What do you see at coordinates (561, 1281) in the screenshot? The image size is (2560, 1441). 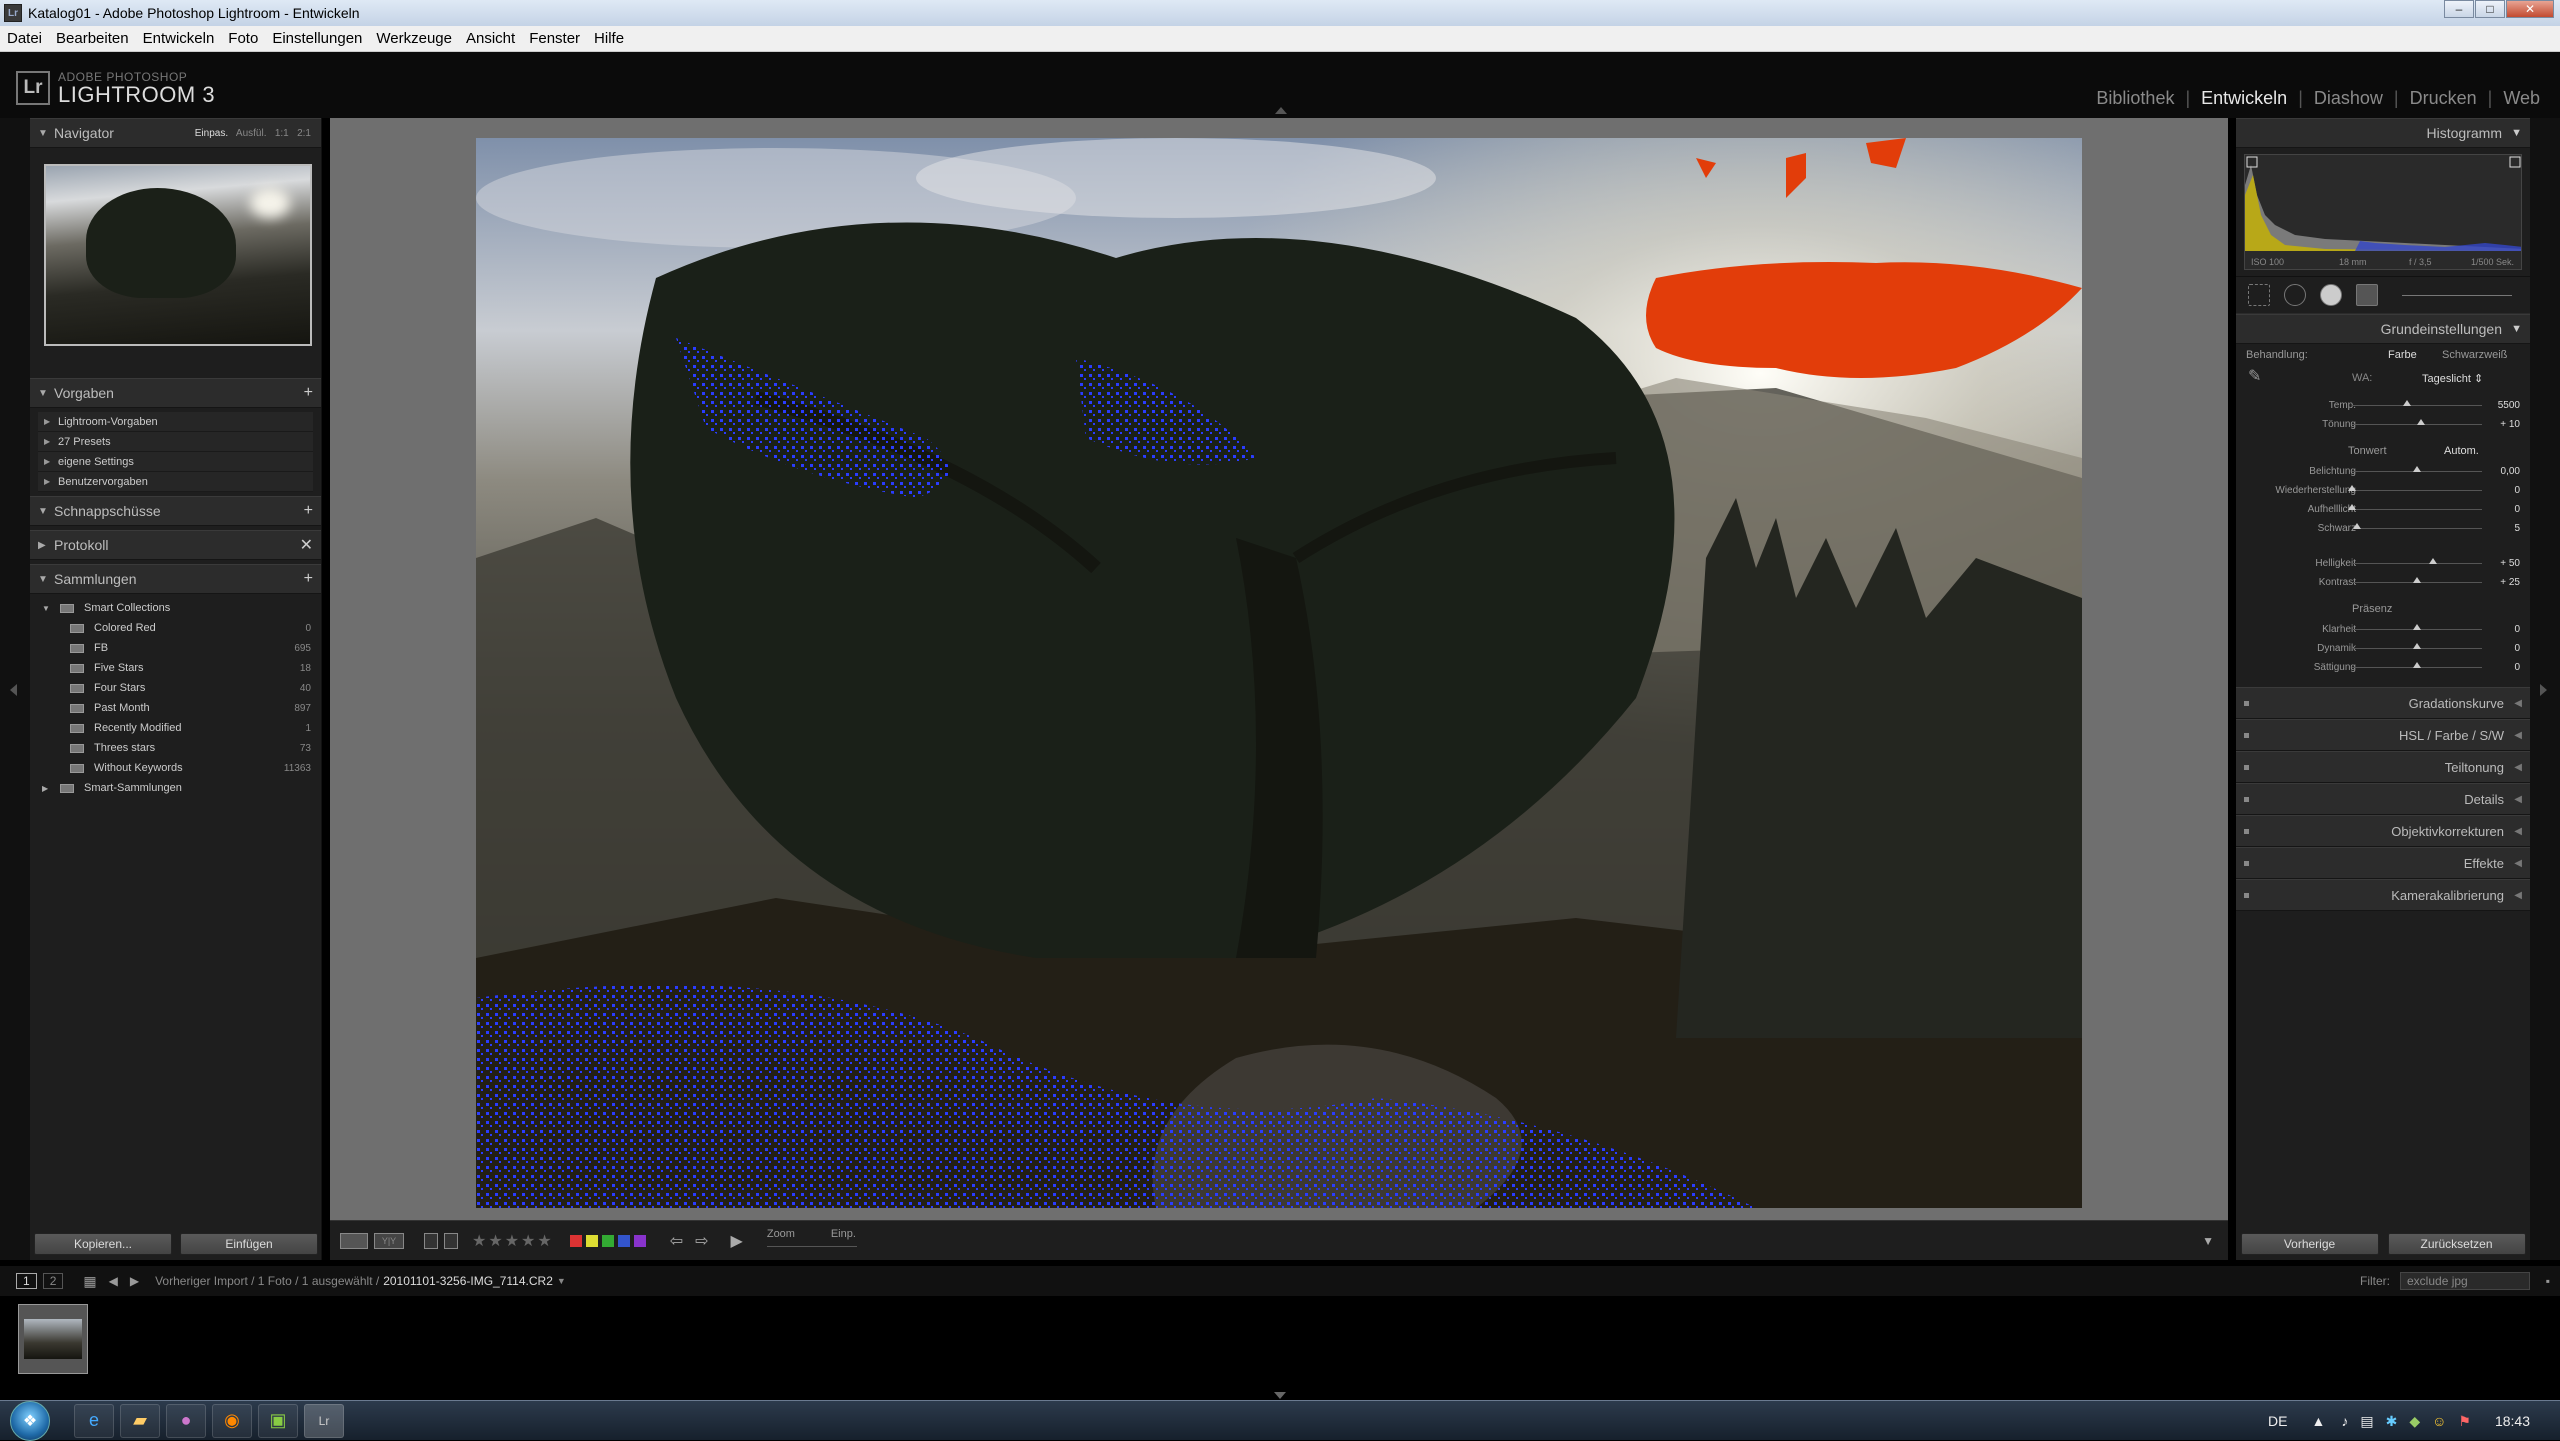 I see `filename-dropdown-icon: ▼` at bounding box center [561, 1281].